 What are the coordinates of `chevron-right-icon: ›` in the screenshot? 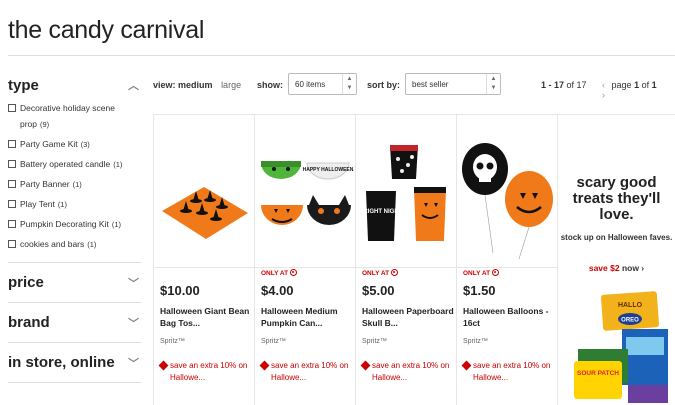 It's located at (603, 95).